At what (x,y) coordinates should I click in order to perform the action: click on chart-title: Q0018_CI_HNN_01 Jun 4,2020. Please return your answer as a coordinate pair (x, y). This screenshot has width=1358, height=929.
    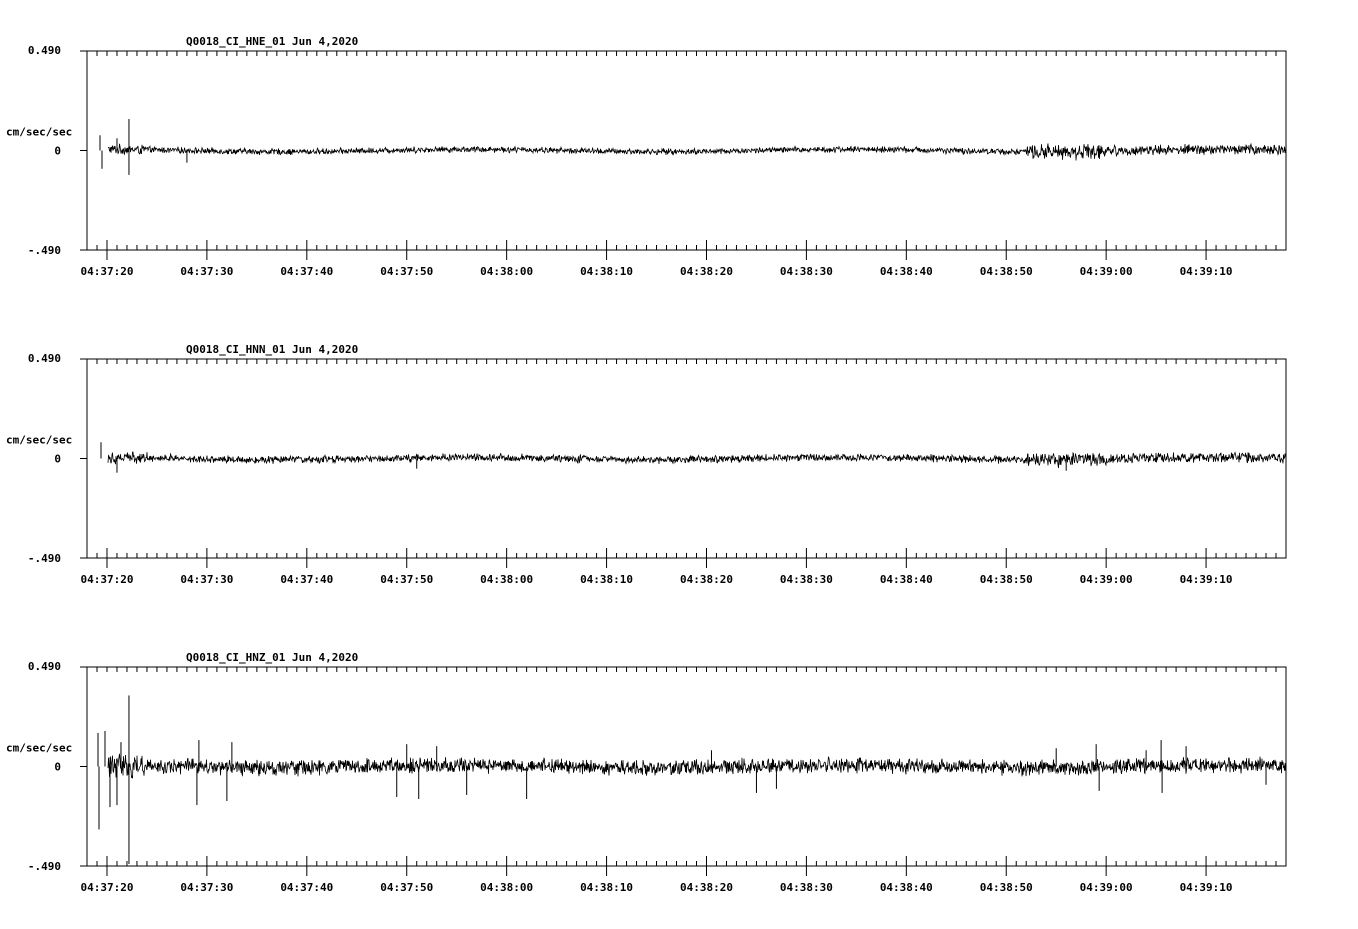
    Looking at the image, I should click on (272, 349).